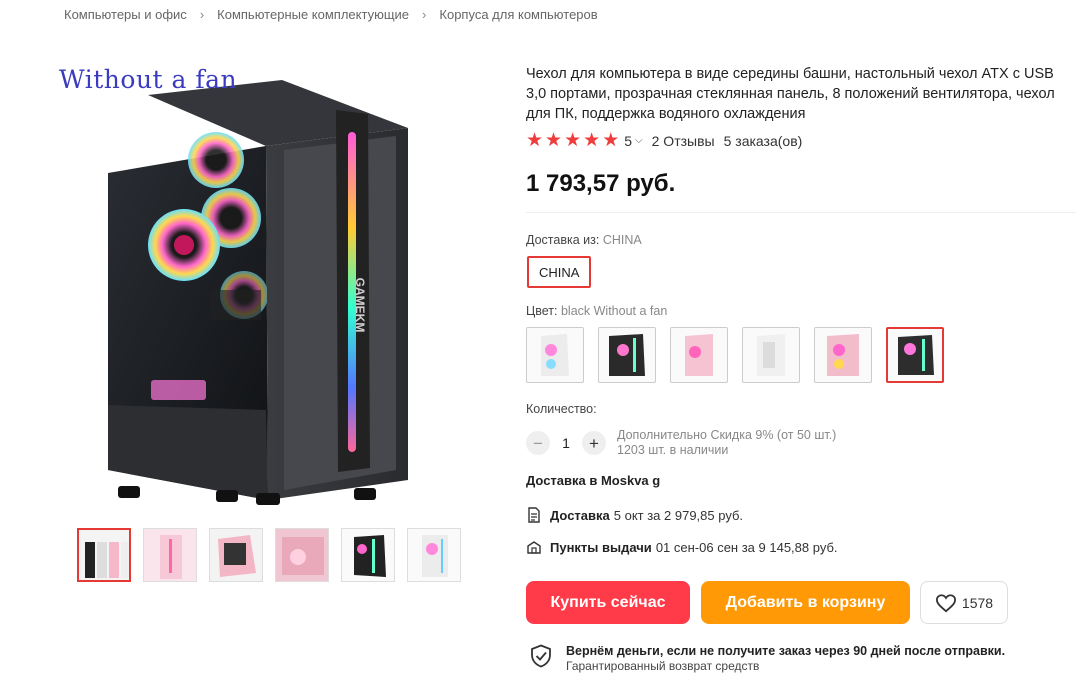 The height and width of the screenshot is (697, 1086). I want to click on add-to-cart-button: Добавить в корзину, so click(805, 602).